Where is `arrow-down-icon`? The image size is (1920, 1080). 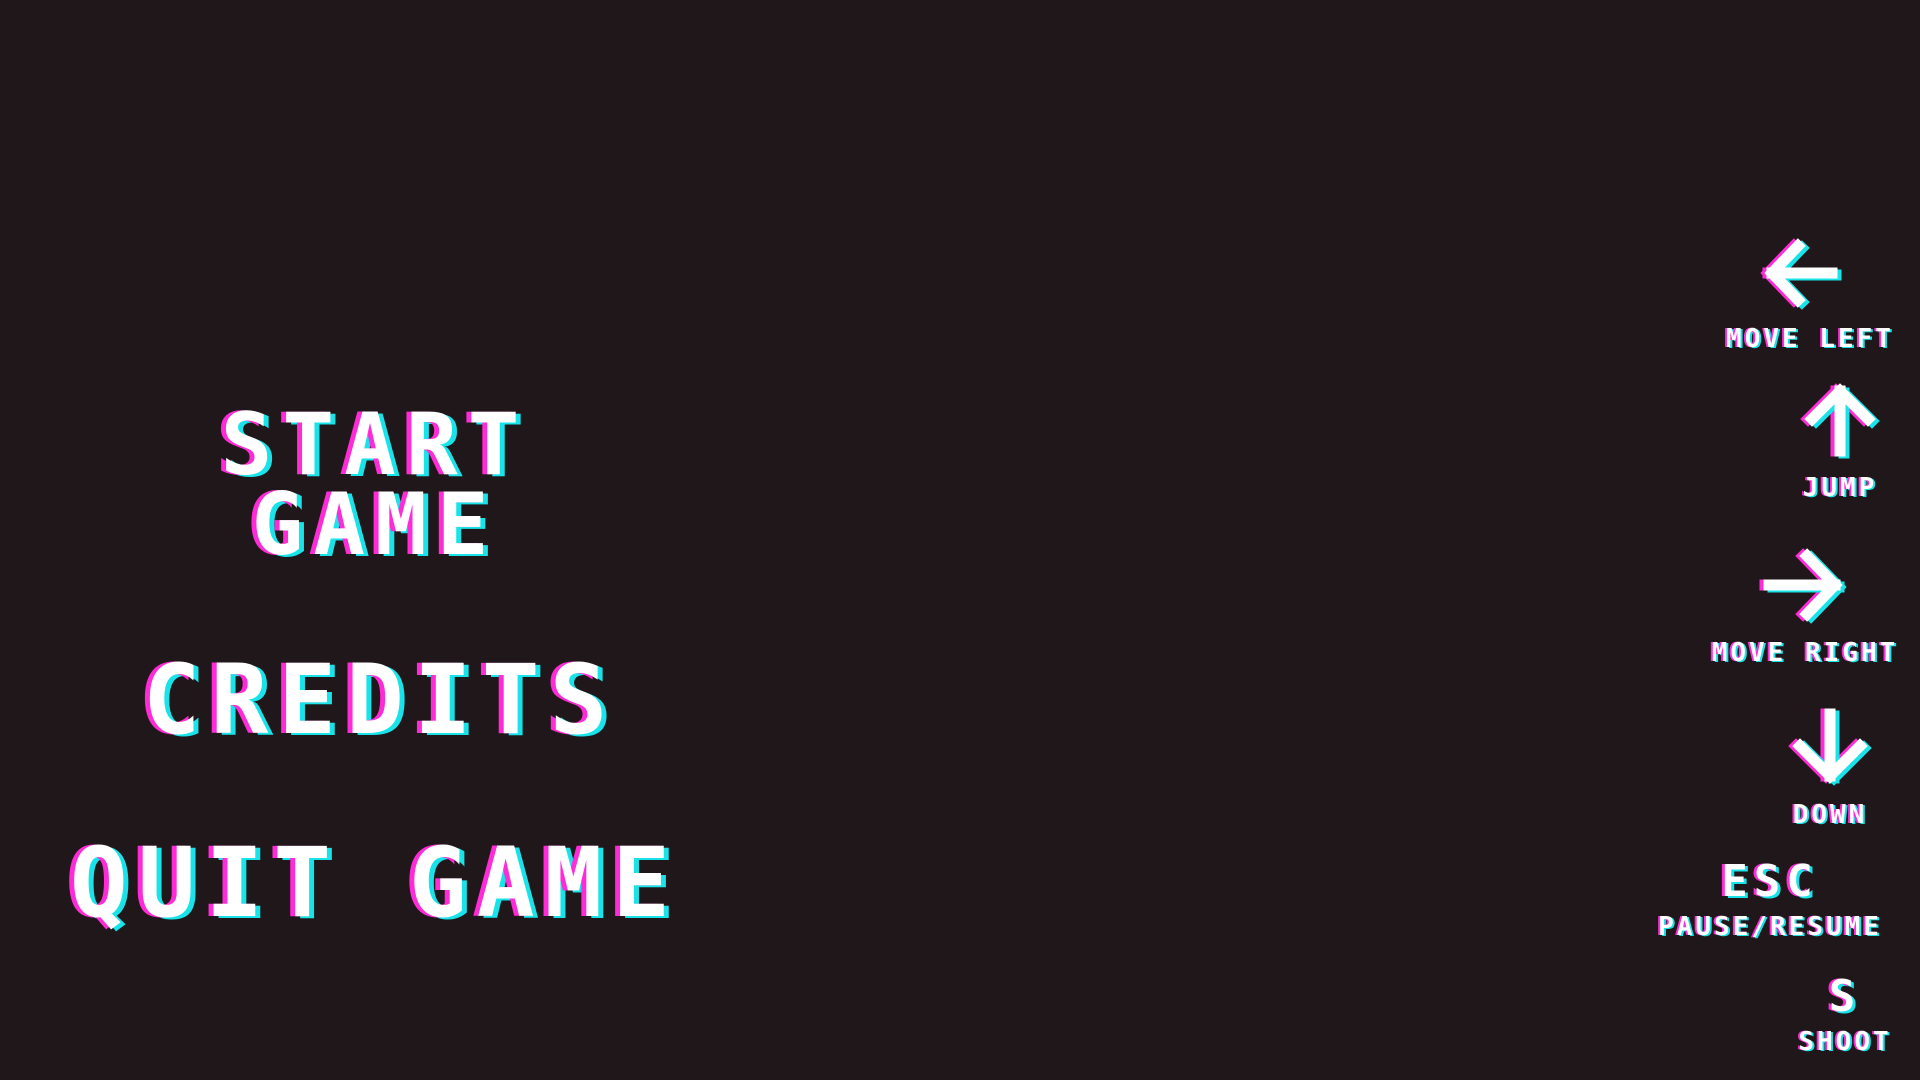 arrow-down-icon is located at coordinates (1830, 747).